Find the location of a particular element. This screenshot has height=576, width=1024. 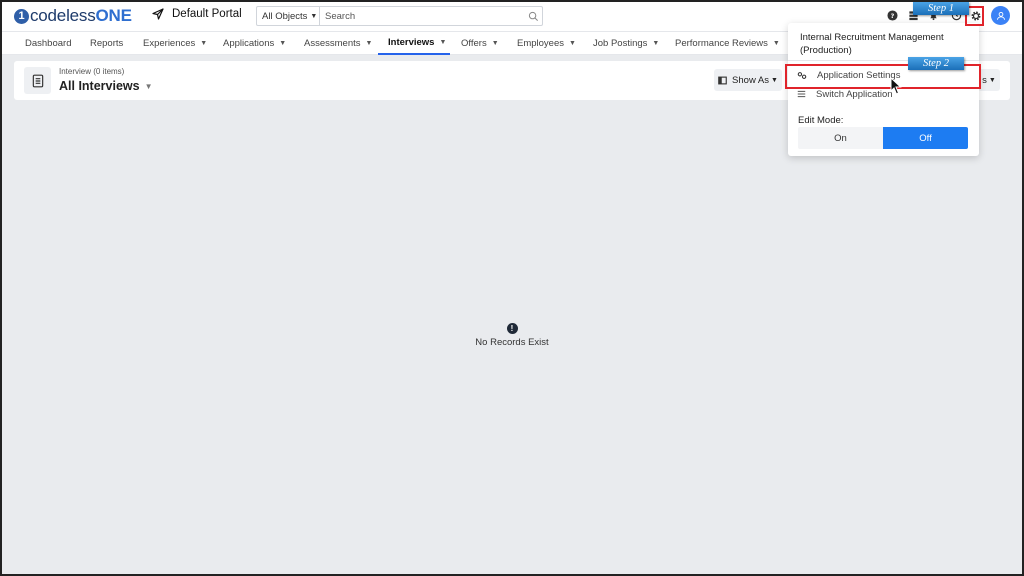

mouse-pointer-icon is located at coordinates (896, 86).